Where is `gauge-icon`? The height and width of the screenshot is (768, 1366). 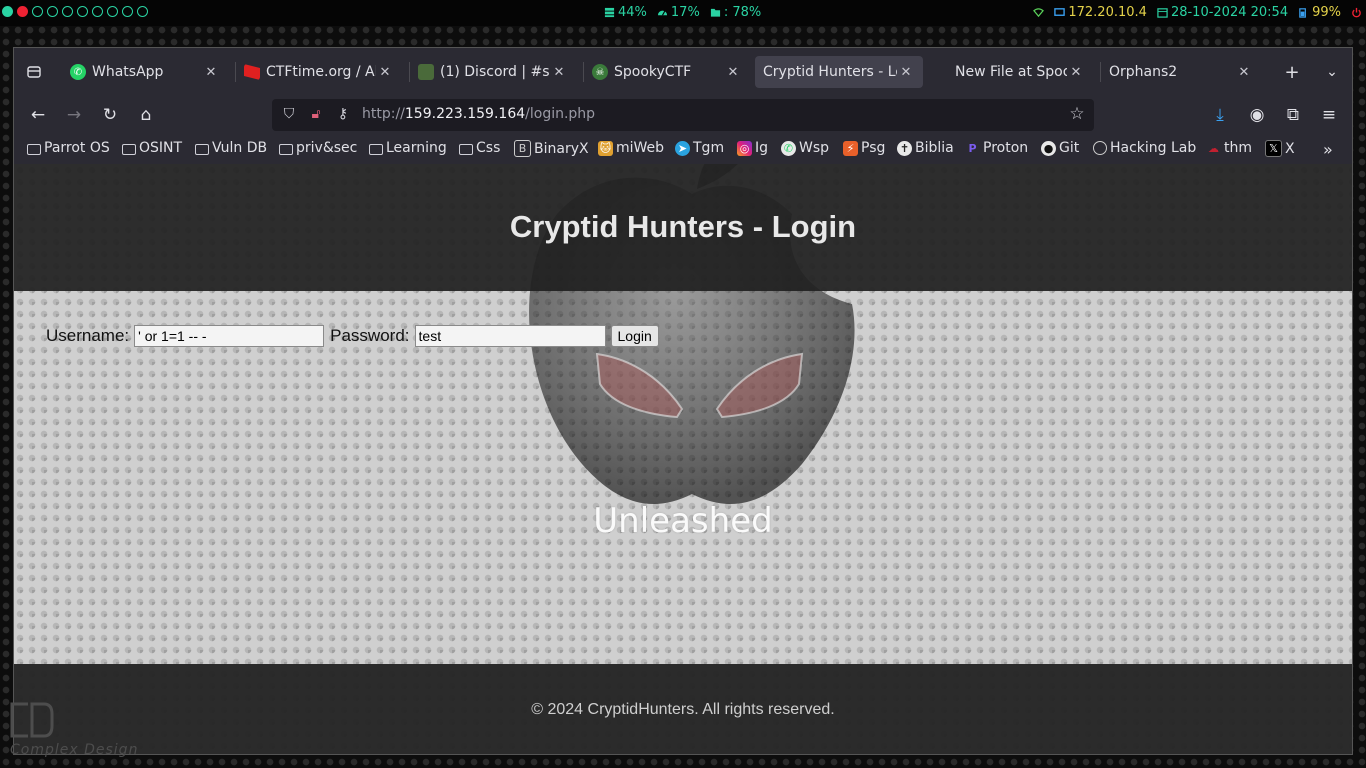
gauge-icon is located at coordinates (662, 13).